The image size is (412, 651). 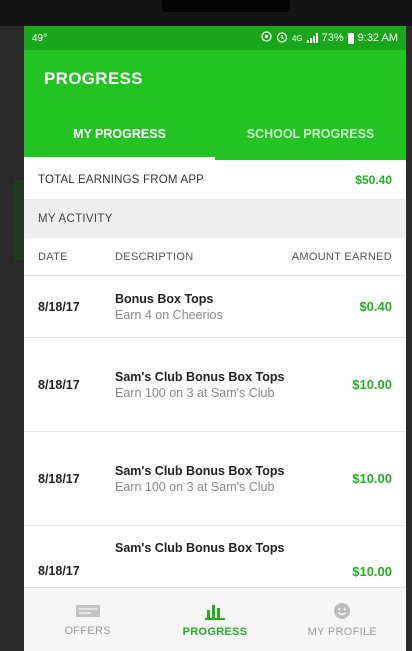 What do you see at coordinates (377, 38) in the screenshot?
I see `status-time: 9:32 AM` at bounding box center [377, 38].